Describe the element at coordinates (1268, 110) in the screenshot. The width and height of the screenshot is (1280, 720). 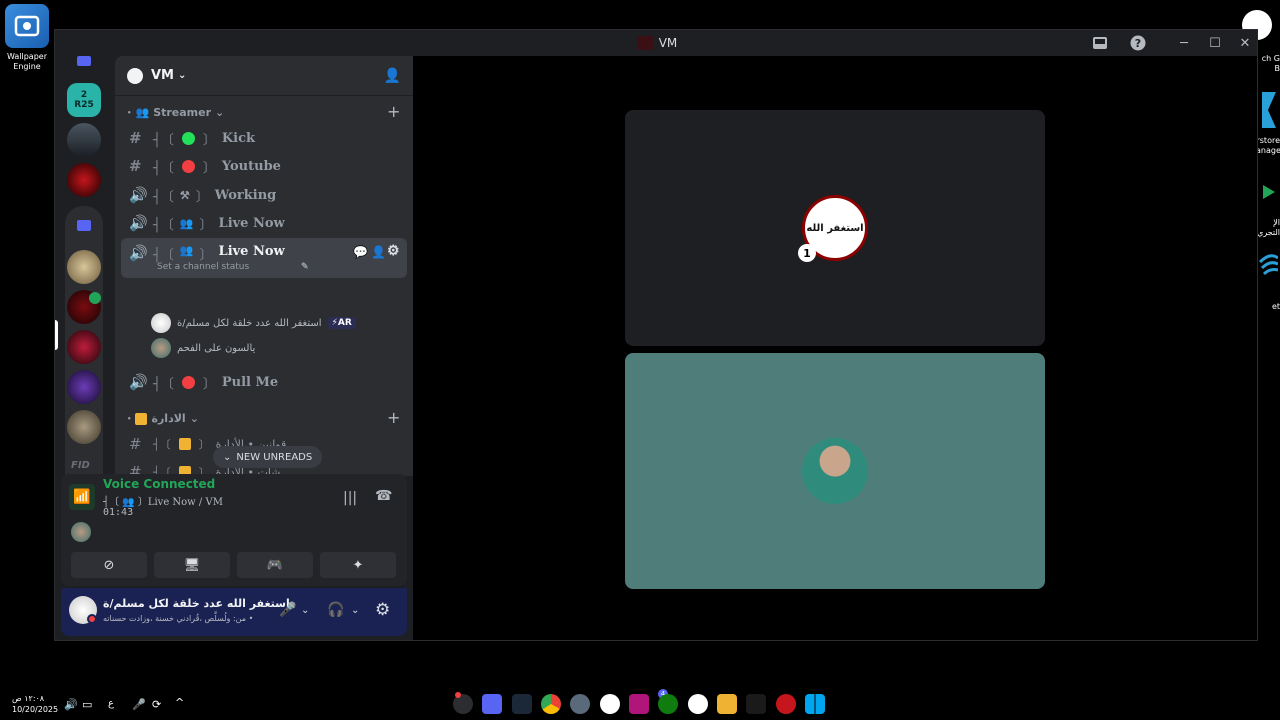
I see `microsoft-store-icon` at that location.